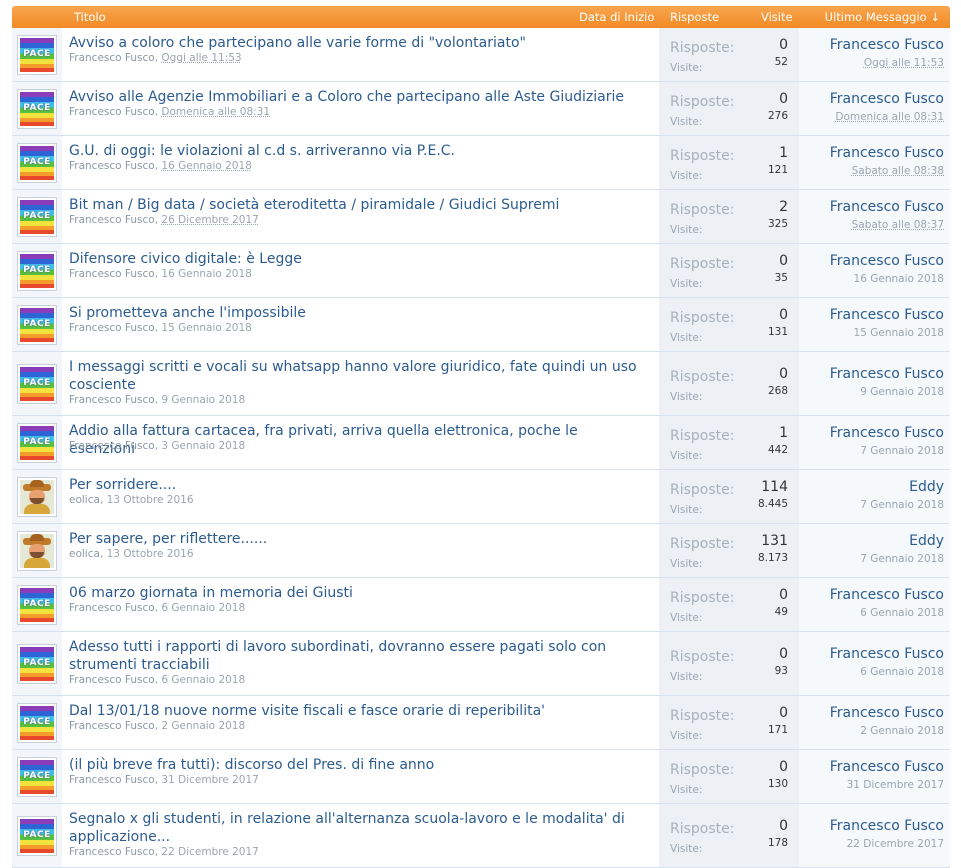  What do you see at coordinates (356, 593) in the screenshot?
I see `thread-title-link: 06 marzo giornata in memoria dei Giusti` at bounding box center [356, 593].